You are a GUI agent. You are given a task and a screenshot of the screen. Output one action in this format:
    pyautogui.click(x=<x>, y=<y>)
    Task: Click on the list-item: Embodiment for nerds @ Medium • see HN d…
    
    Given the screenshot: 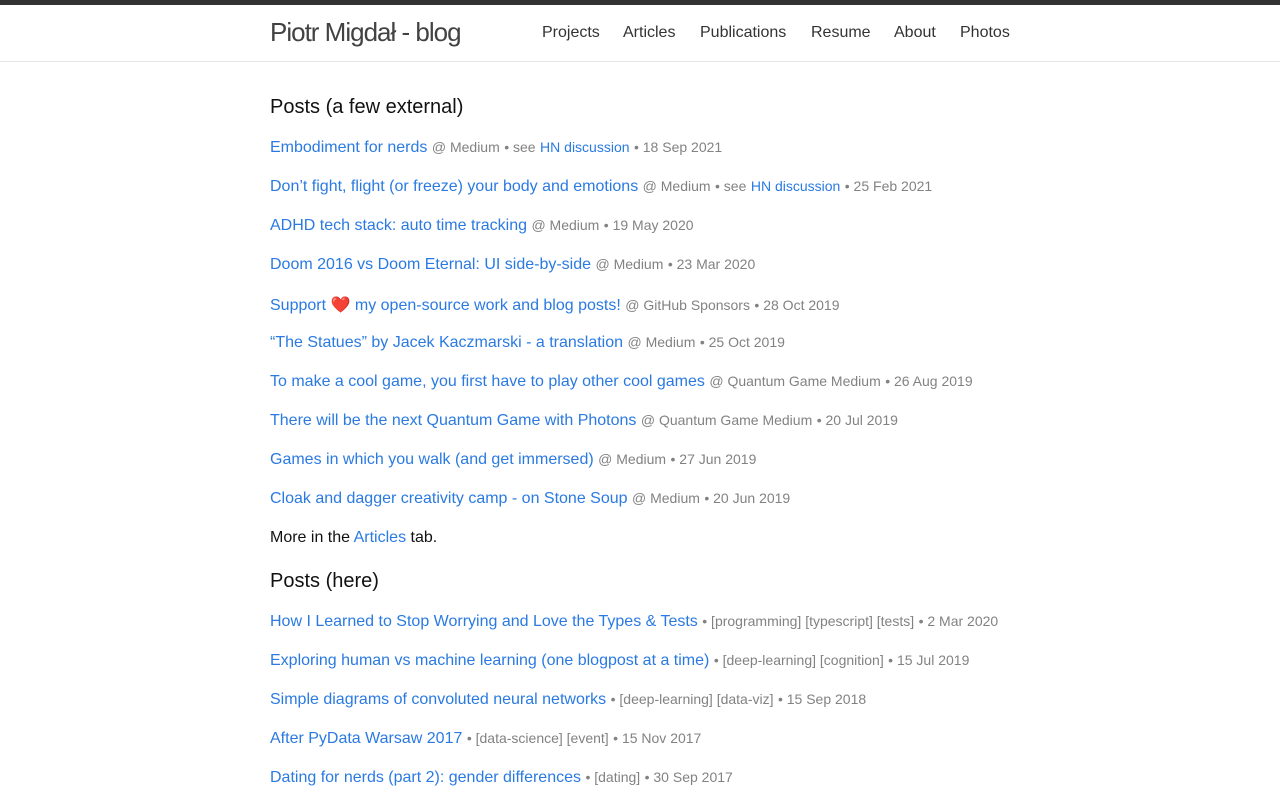 What is the action you would take?
    pyautogui.click(x=496, y=148)
    